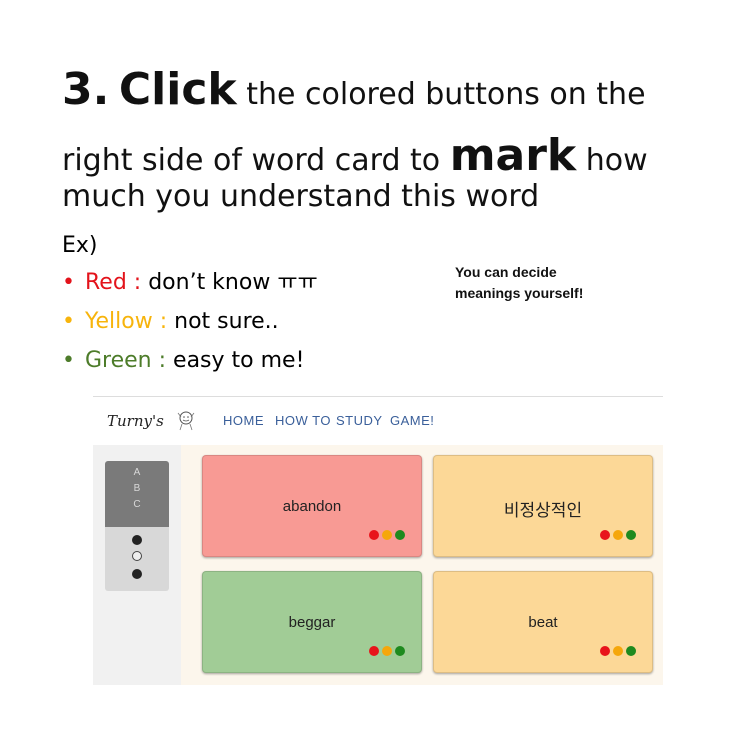  What do you see at coordinates (239, 360) in the screenshot?
I see `legend-desc-green: easy to me!` at bounding box center [239, 360].